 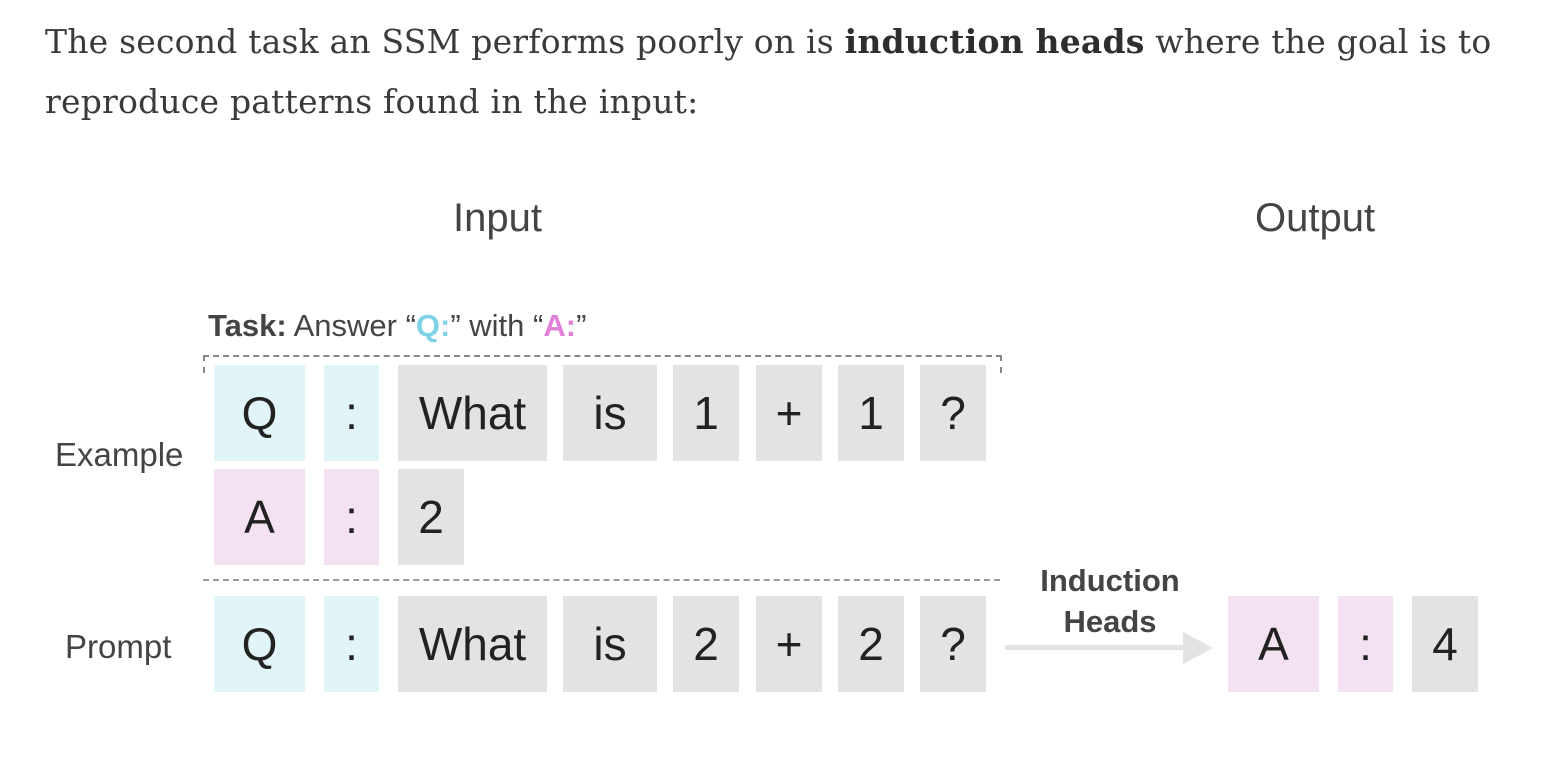 I want to click on prompt-row-label: Prompt, so click(x=118, y=646).